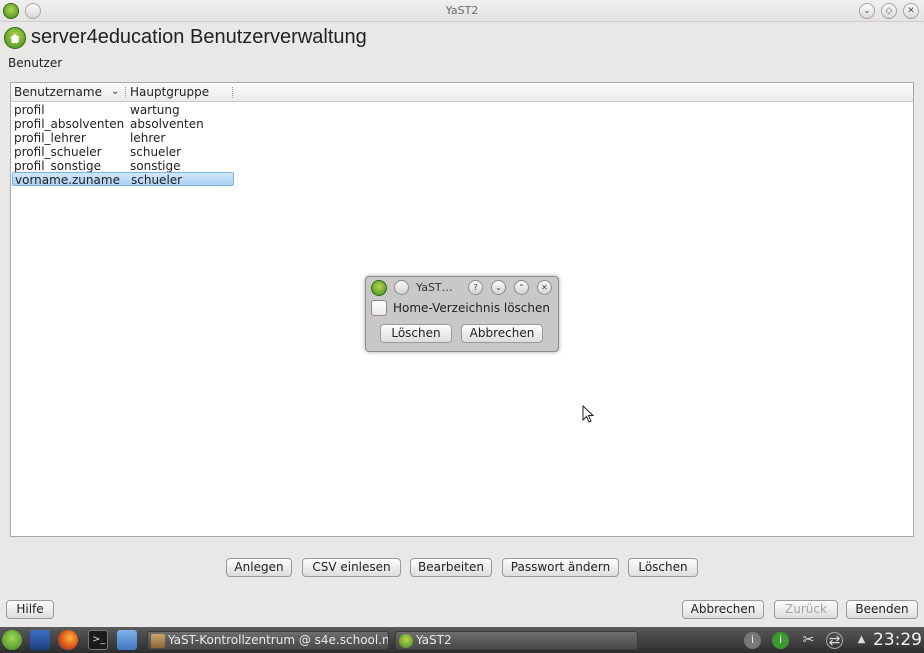  What do you see at coordinates (123, 110) in the screenshot?
I see `table-row: profil wartung` at bounding box center [123, 110].